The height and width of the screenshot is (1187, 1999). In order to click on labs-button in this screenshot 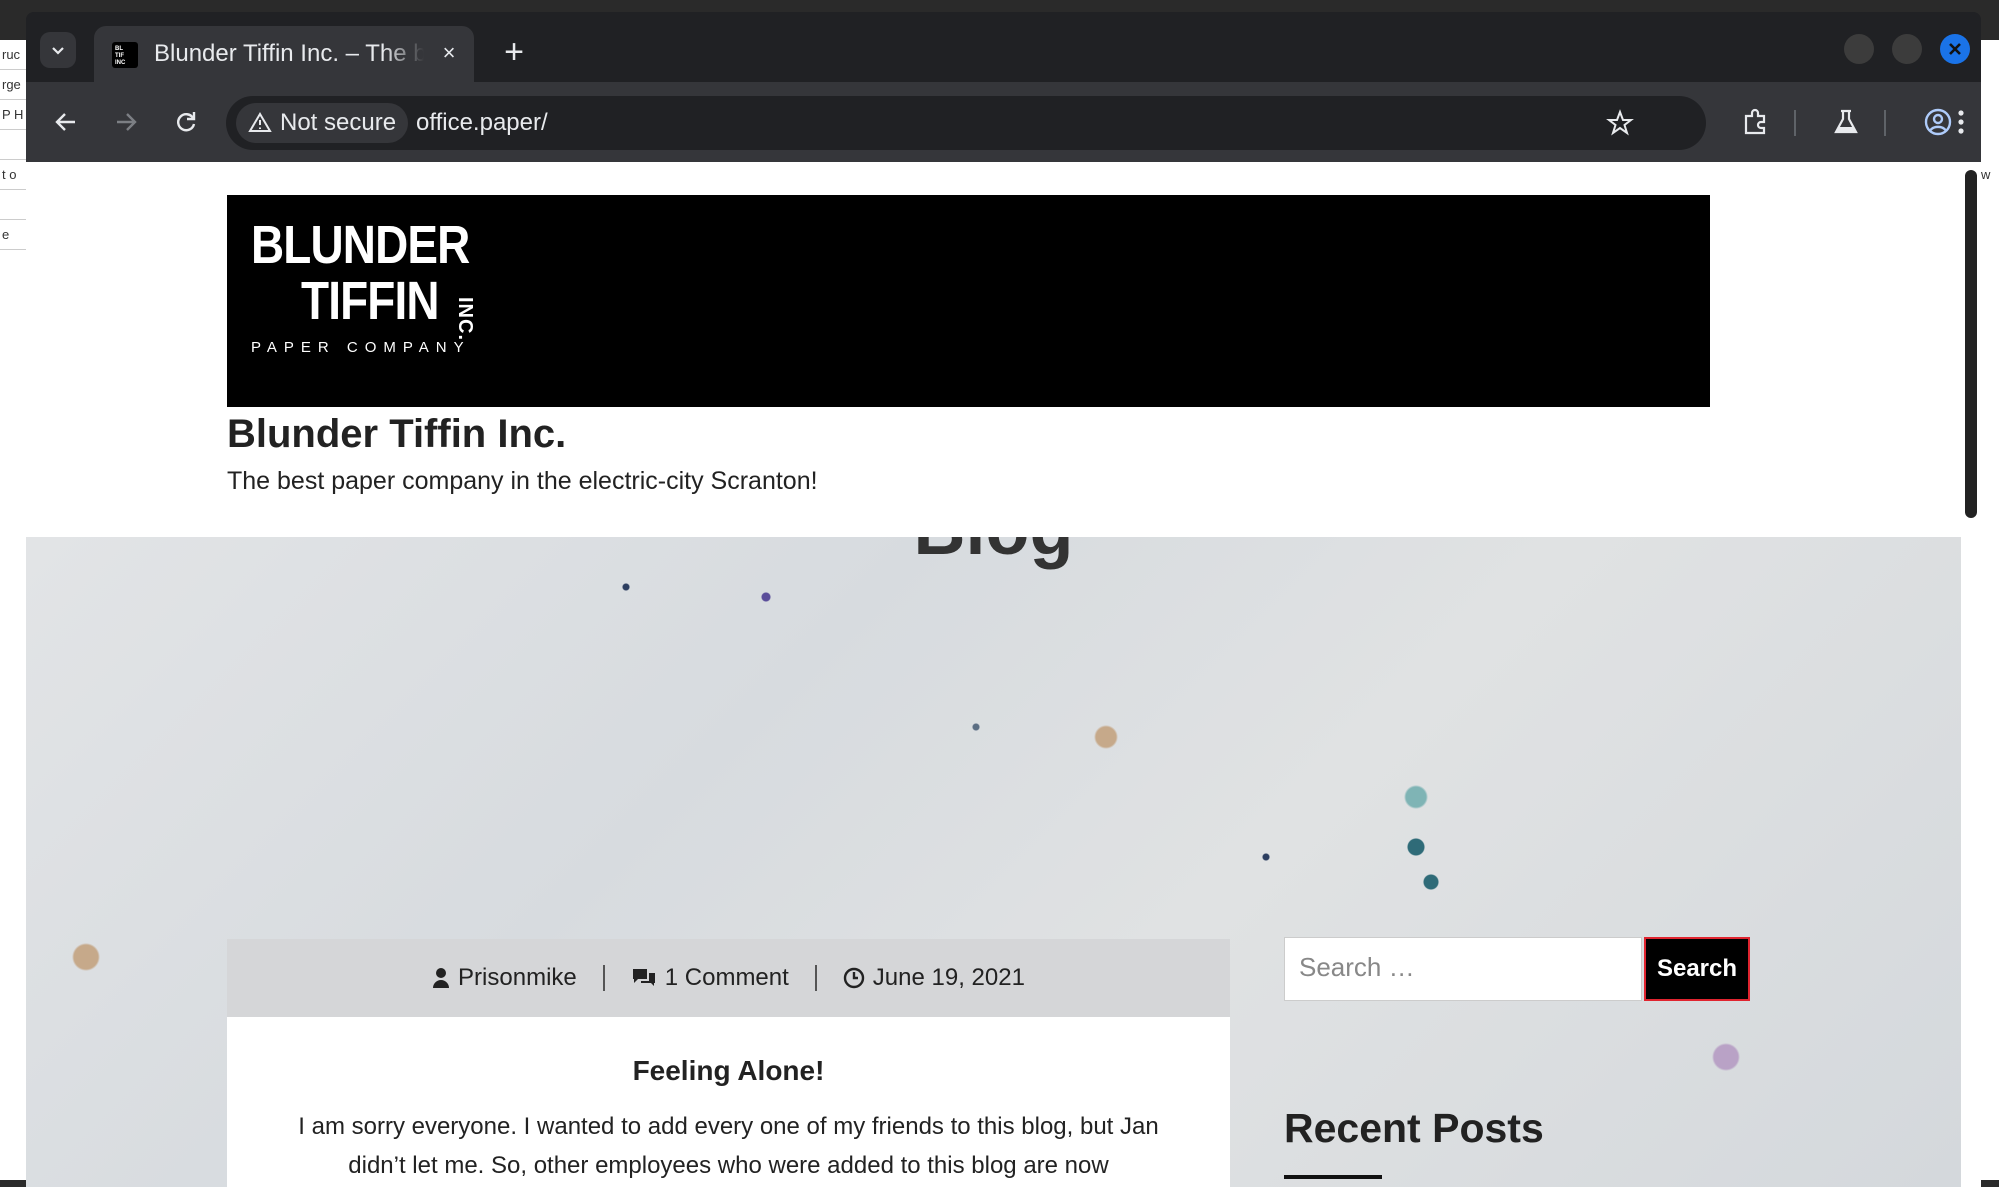, I will do `click(1846, 122)`.